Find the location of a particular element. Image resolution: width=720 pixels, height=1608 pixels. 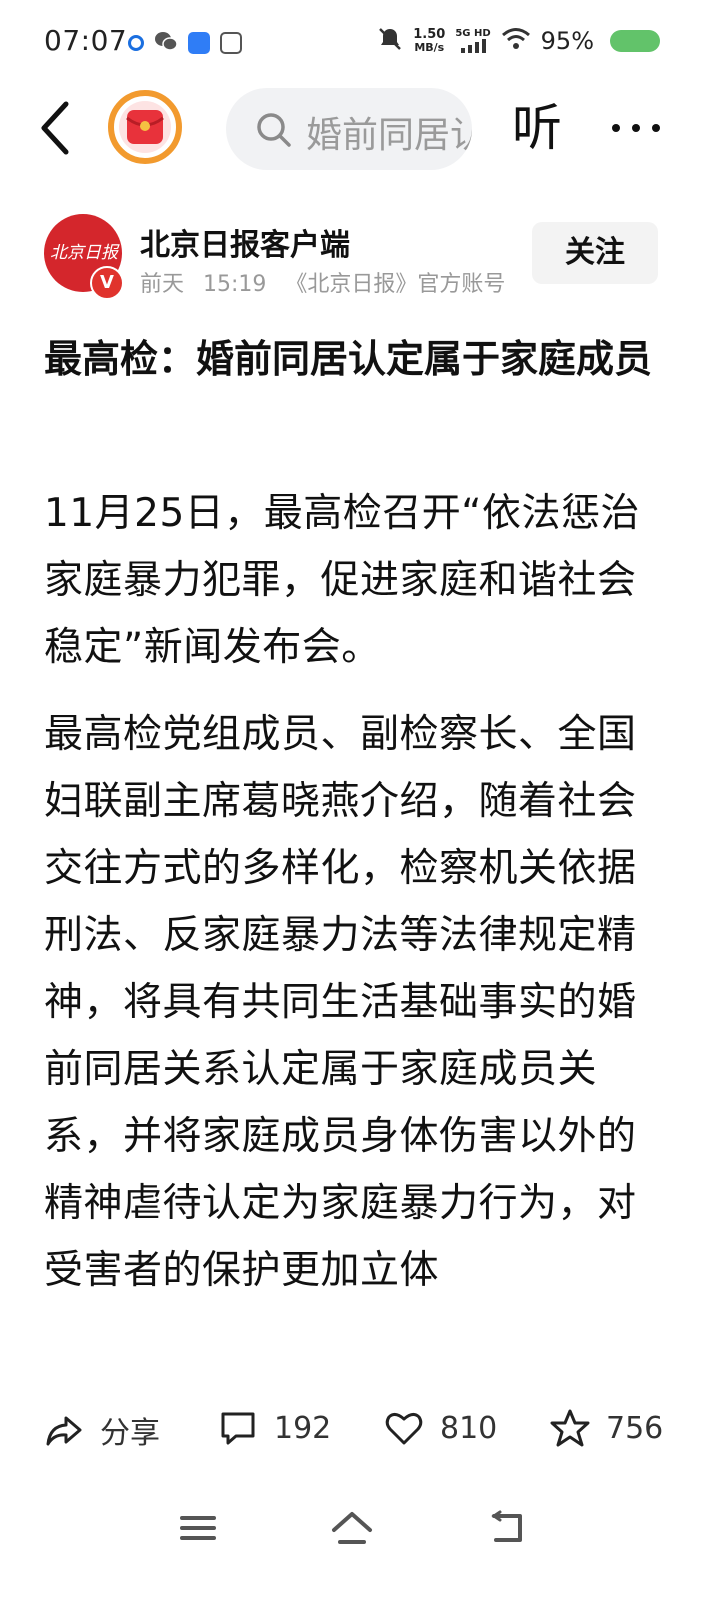

home-button is located at coordinates (352, 1528).